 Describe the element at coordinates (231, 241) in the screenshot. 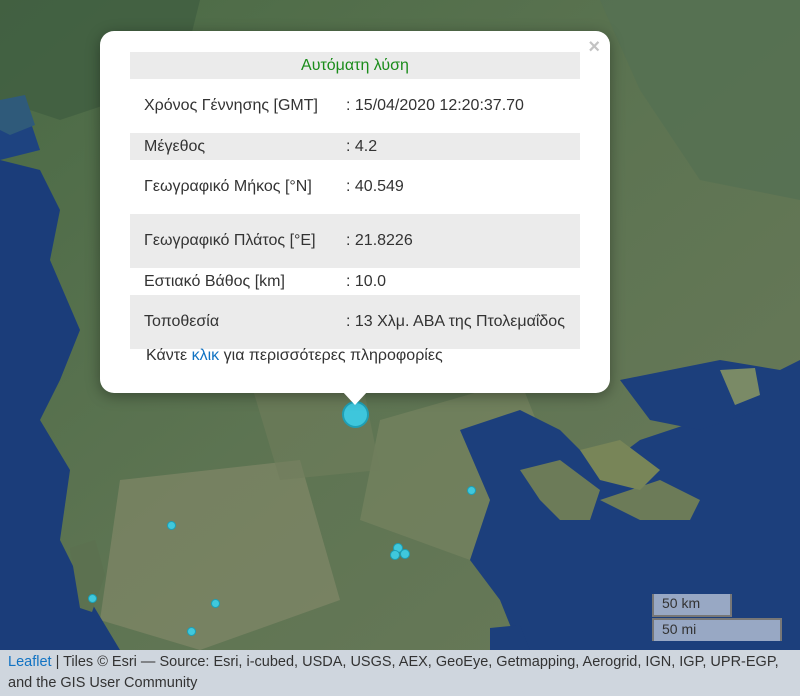

I see `longitude-label: Γεωγραφικό Πλάτος [°E]` at that location.